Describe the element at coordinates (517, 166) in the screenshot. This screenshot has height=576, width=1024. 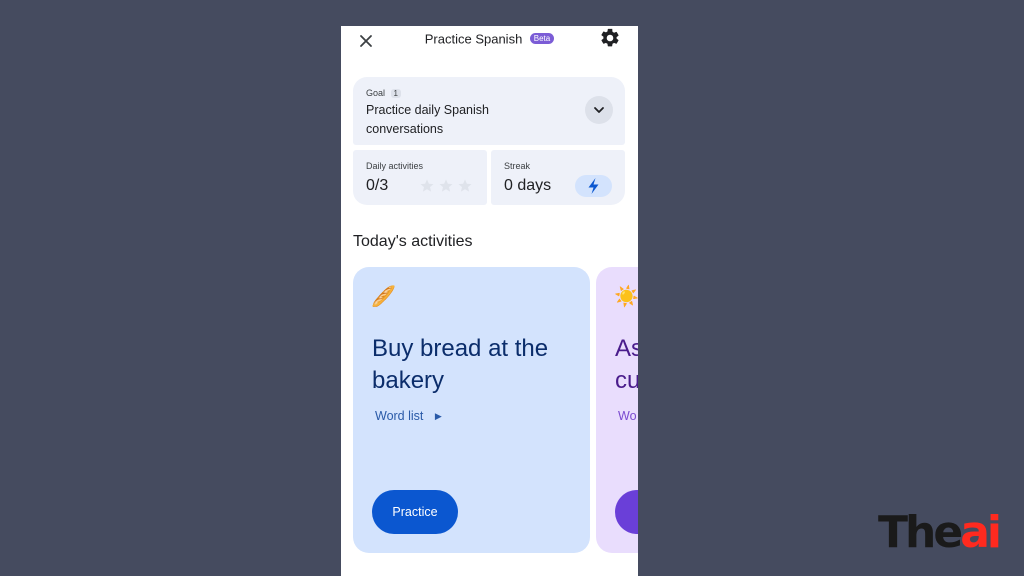
I see `streak-label: Streak` at that location.